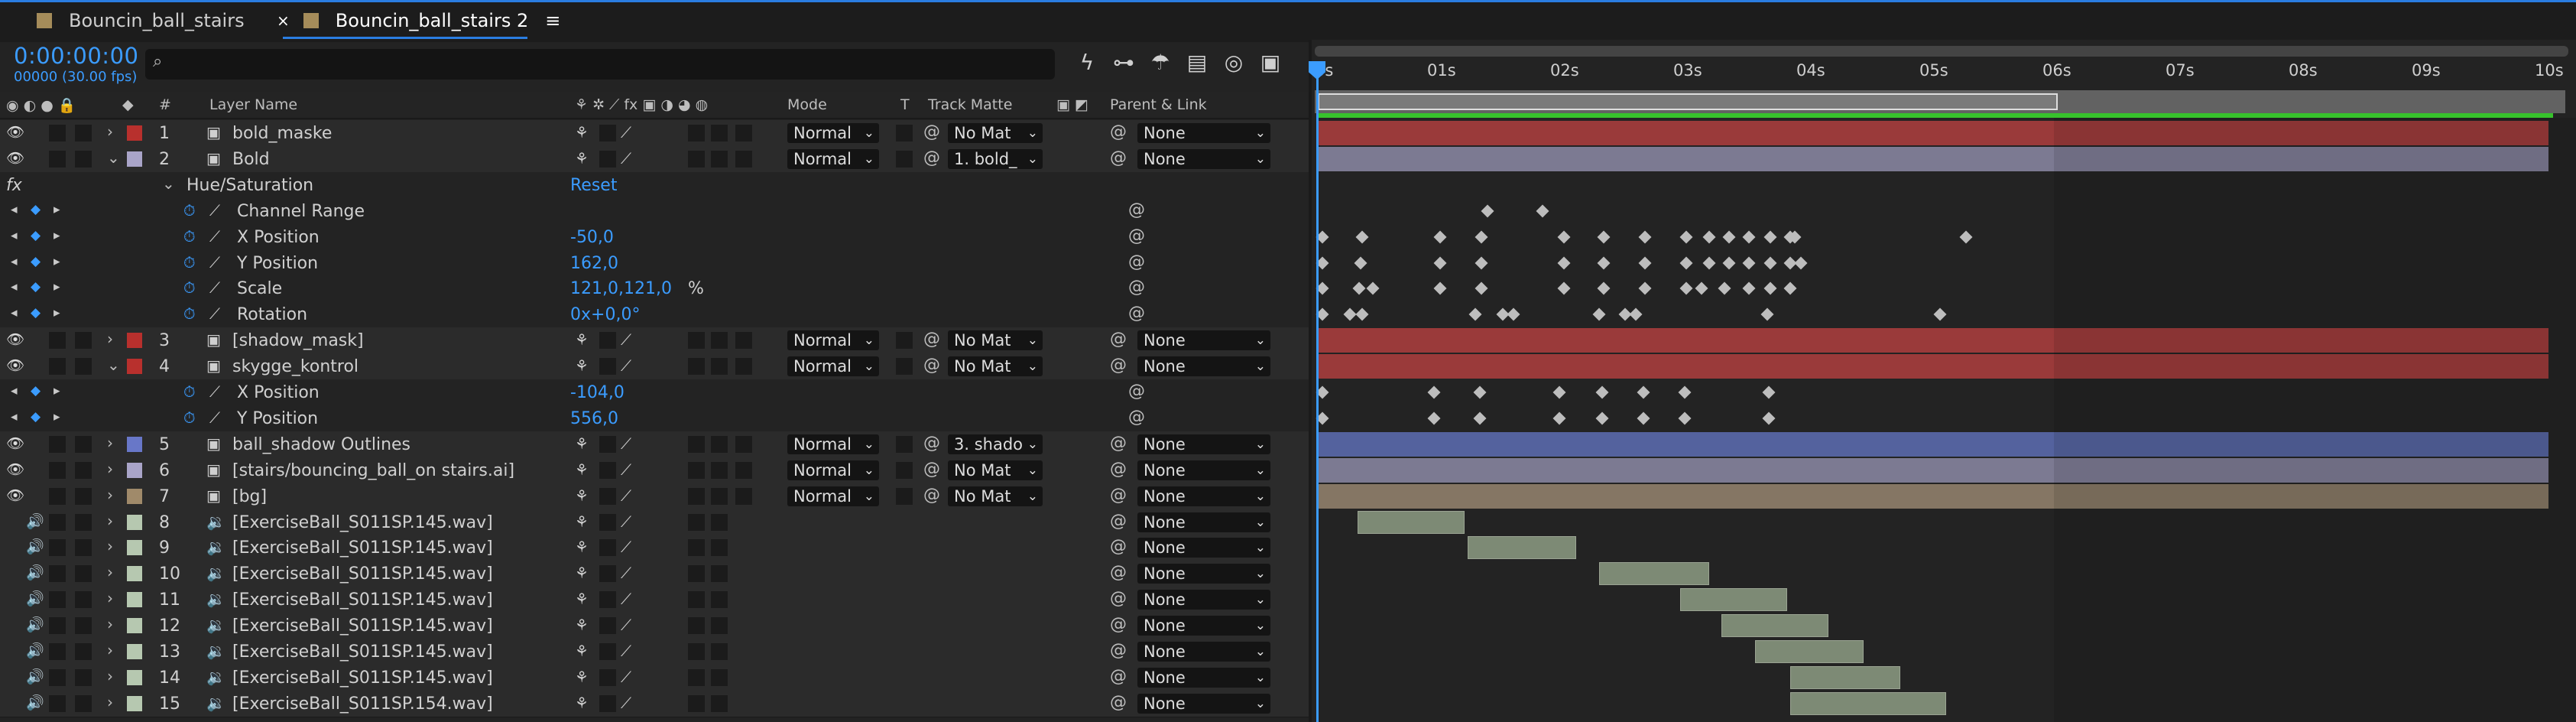  What do you see at coordinates (605, 314) in the screenshot?
I see `property-value: 0x+0,0°` at bounding box center [605, 314].